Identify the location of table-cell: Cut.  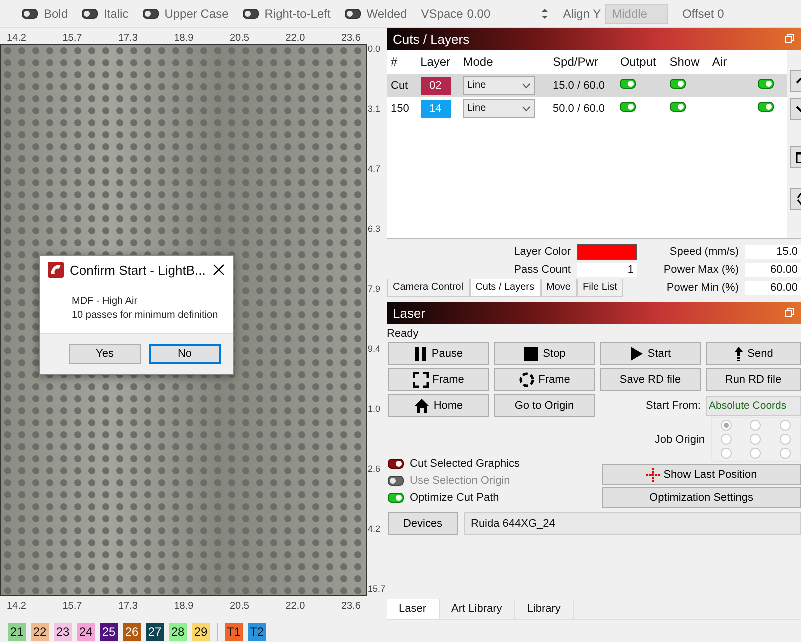
(402, 85).